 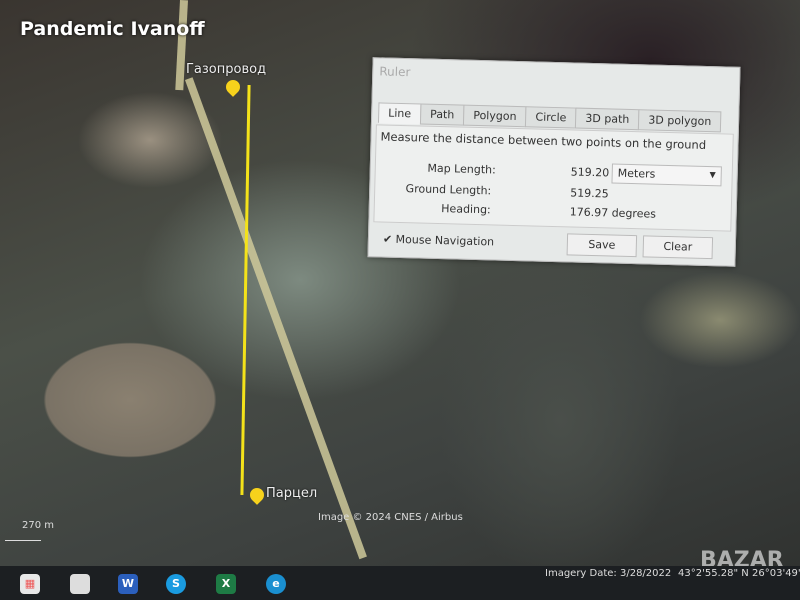 I want to click on heading-value: 176.97 degrees, so click(x=613, y=213).